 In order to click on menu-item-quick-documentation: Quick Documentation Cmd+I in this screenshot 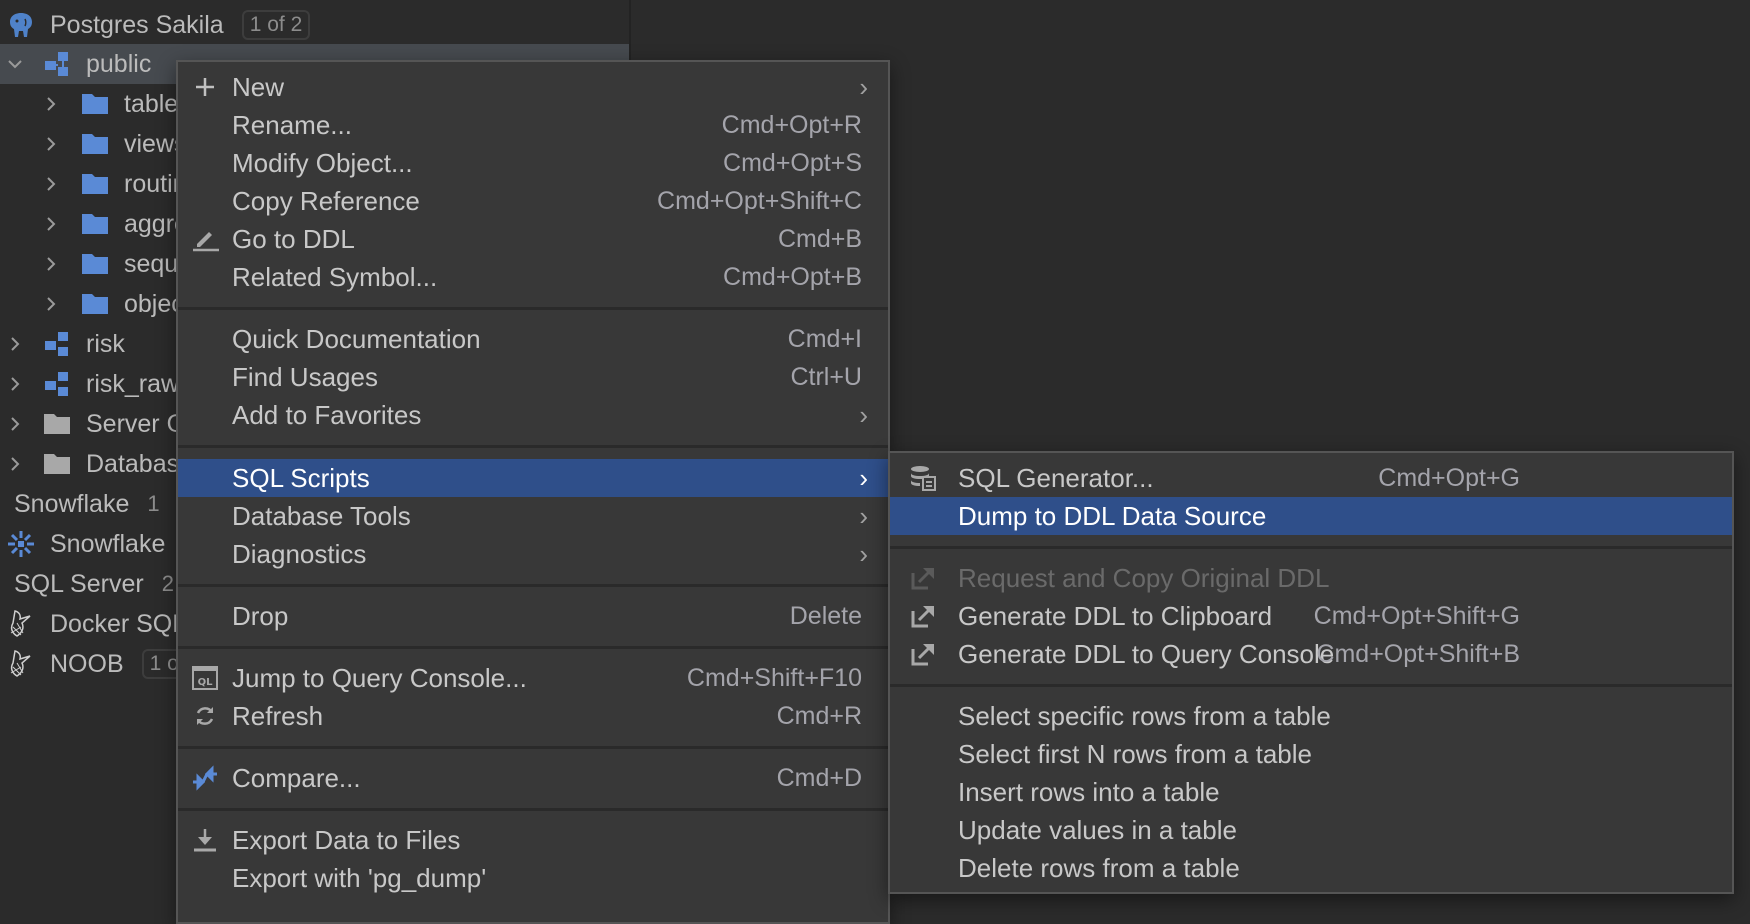, I will do `click(533, 339)`.